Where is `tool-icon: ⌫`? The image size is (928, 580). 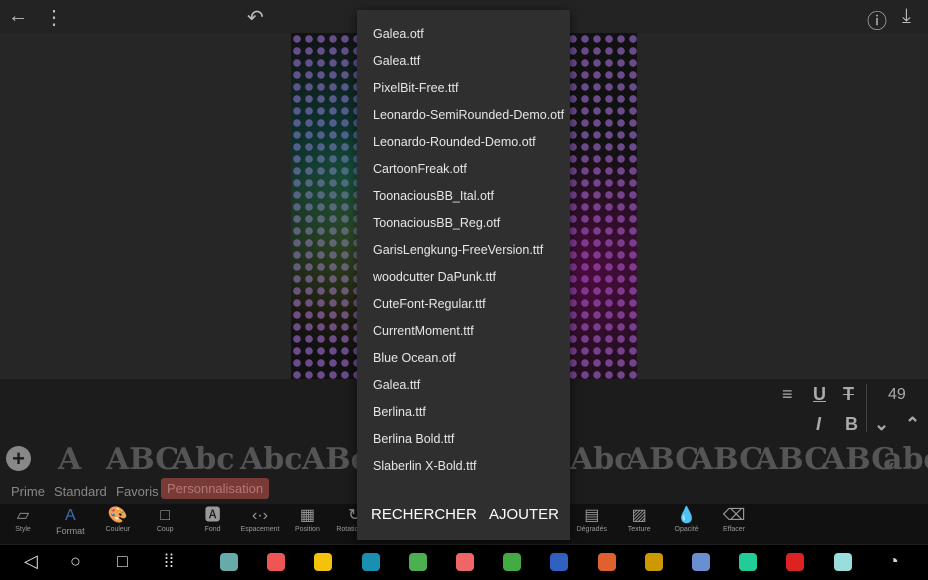 tool-icon: ⌫ is located at coordinates (734, 515).